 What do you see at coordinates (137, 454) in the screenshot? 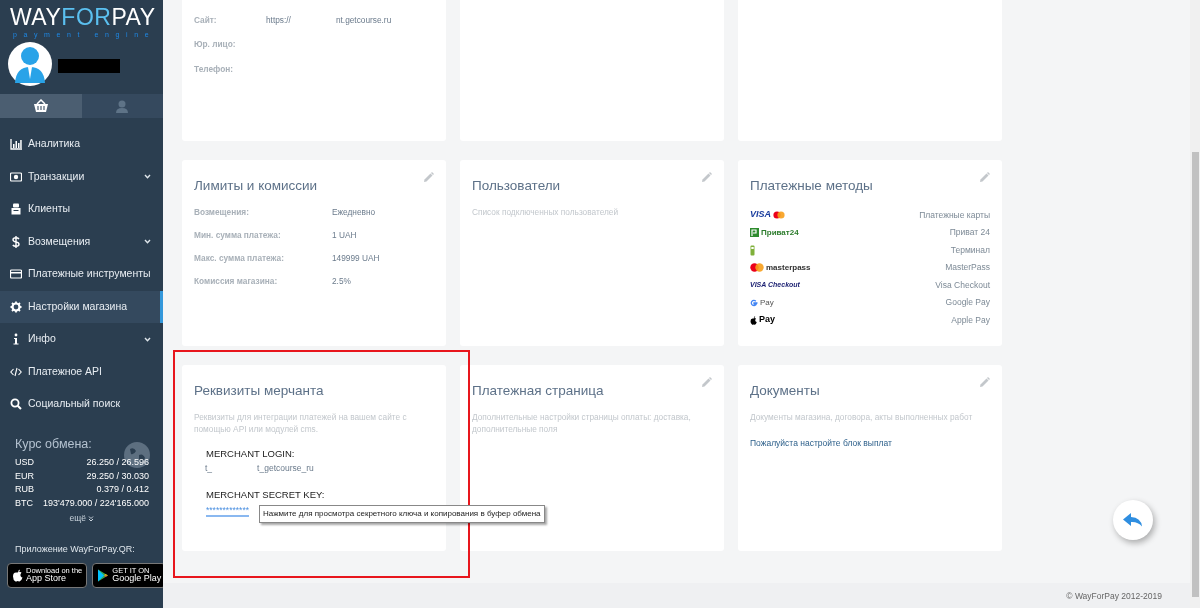
I see `globe-icon` at bounding box center [137, 454].